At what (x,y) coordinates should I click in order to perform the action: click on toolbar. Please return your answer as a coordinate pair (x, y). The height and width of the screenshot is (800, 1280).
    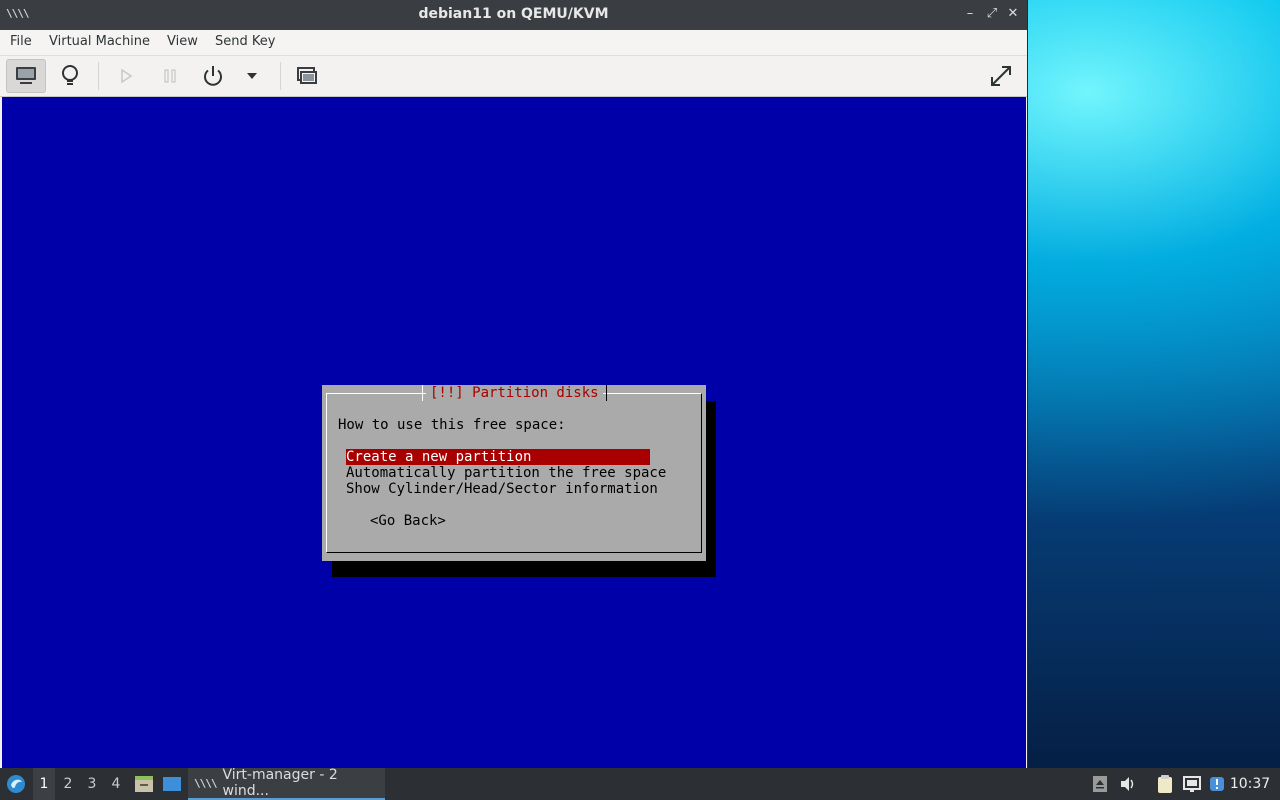
    Looking at the image, I should click on (513, 76).